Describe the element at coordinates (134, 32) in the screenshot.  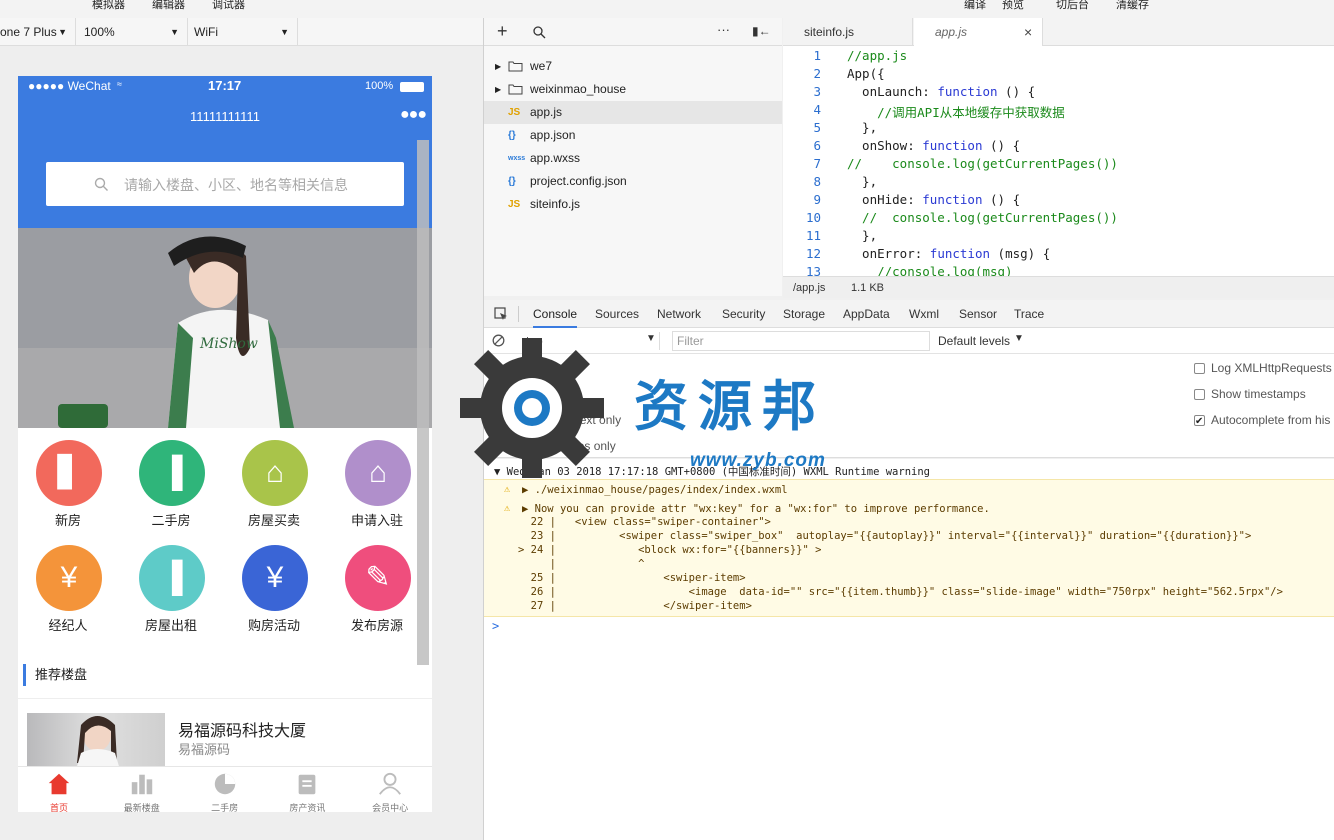
I see `zoom-select: 100% ▼` at that location.